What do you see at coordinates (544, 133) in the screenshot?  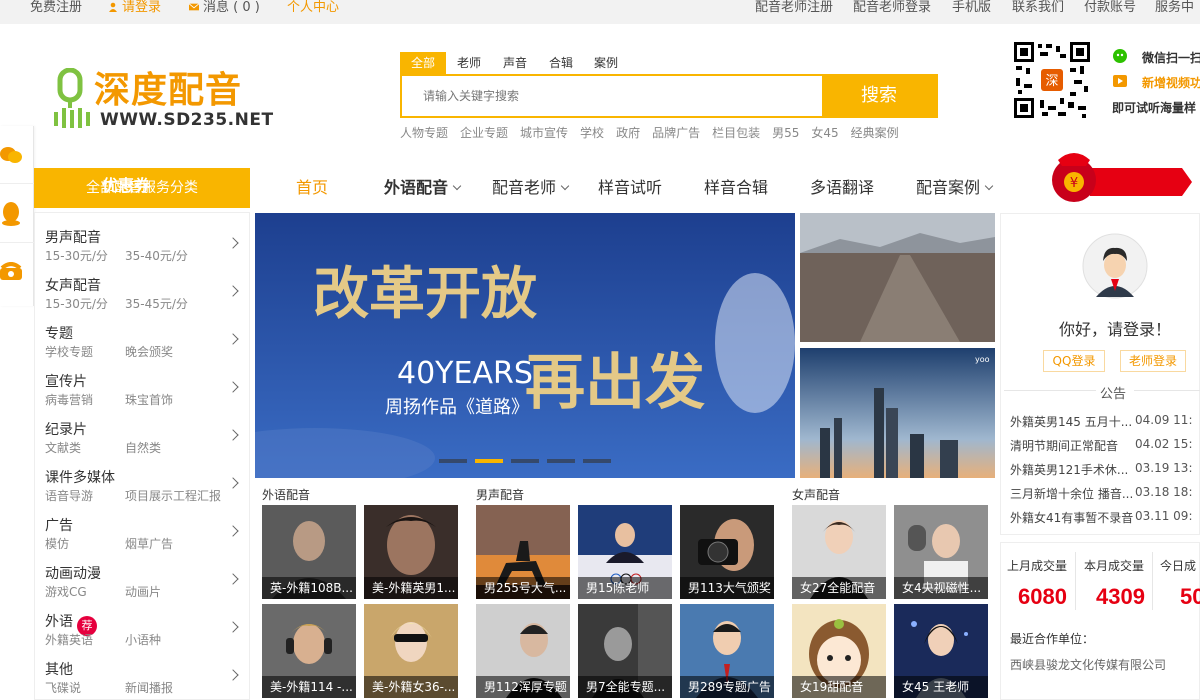 I see `hotword: 城市宣传` at bounding box center [544, 133].